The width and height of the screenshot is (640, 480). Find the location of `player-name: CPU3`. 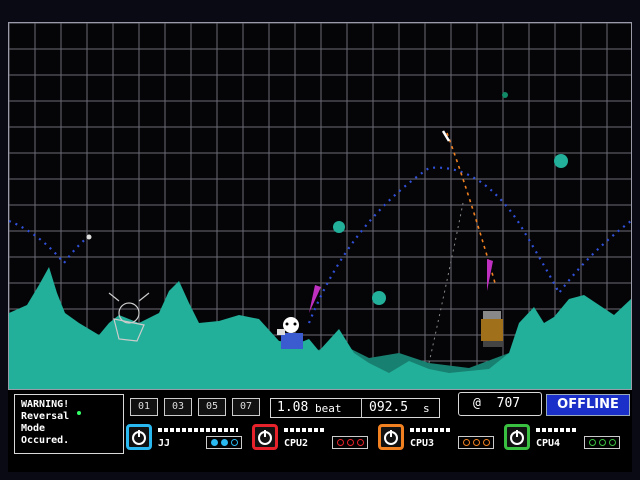

player-name: CPU3 is located at coordinates (422, 443).